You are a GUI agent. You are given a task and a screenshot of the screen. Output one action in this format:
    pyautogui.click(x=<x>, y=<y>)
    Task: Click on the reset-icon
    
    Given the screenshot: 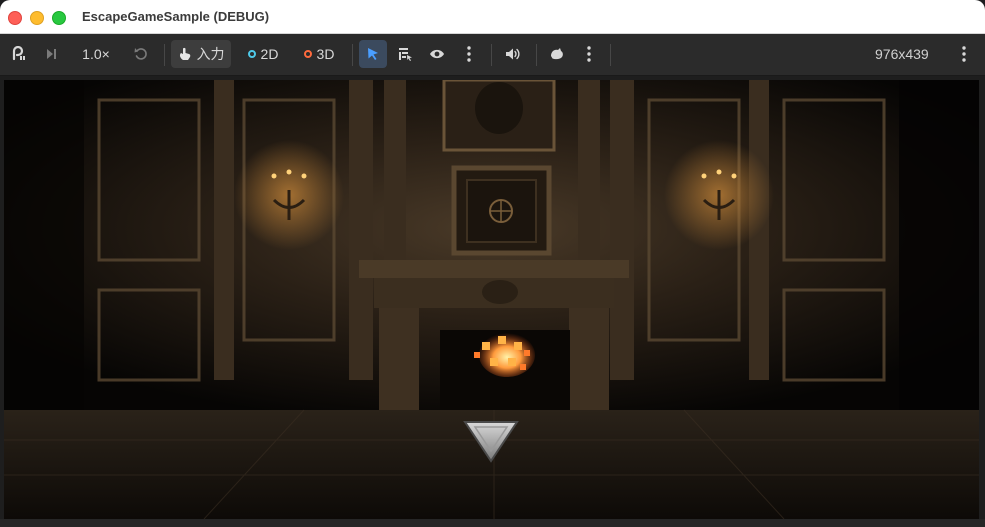 What is the action you would take?
    pyautogui.click(x=140, y=54)
    